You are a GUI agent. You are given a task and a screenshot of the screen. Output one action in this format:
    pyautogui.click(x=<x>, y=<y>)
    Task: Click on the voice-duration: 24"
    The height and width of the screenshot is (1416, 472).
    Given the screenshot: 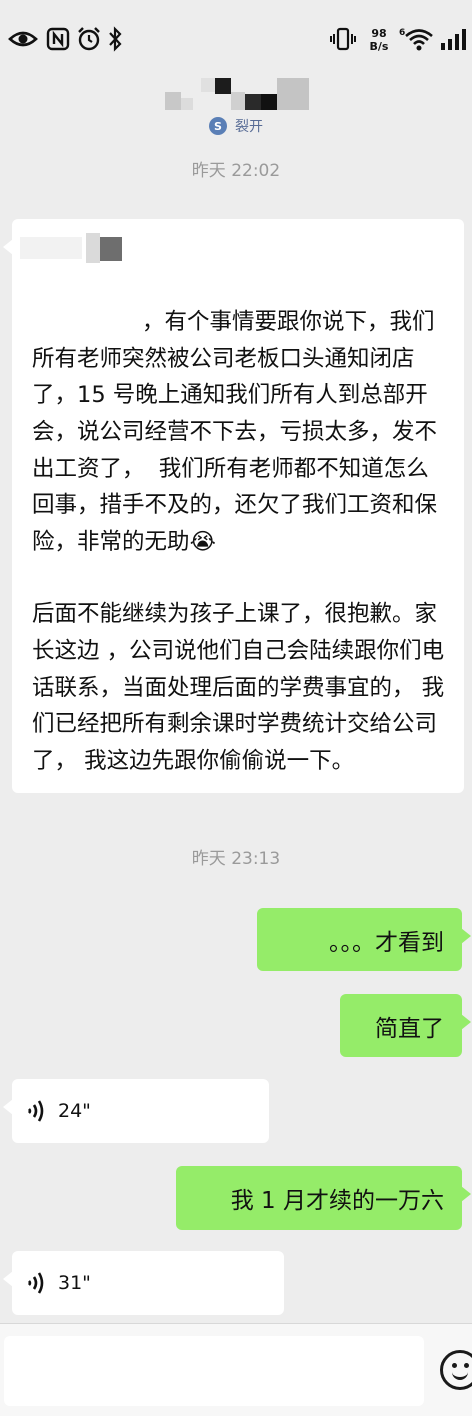 What is the action you would take?
    pyautogui.click(x=74, y=1111)
    